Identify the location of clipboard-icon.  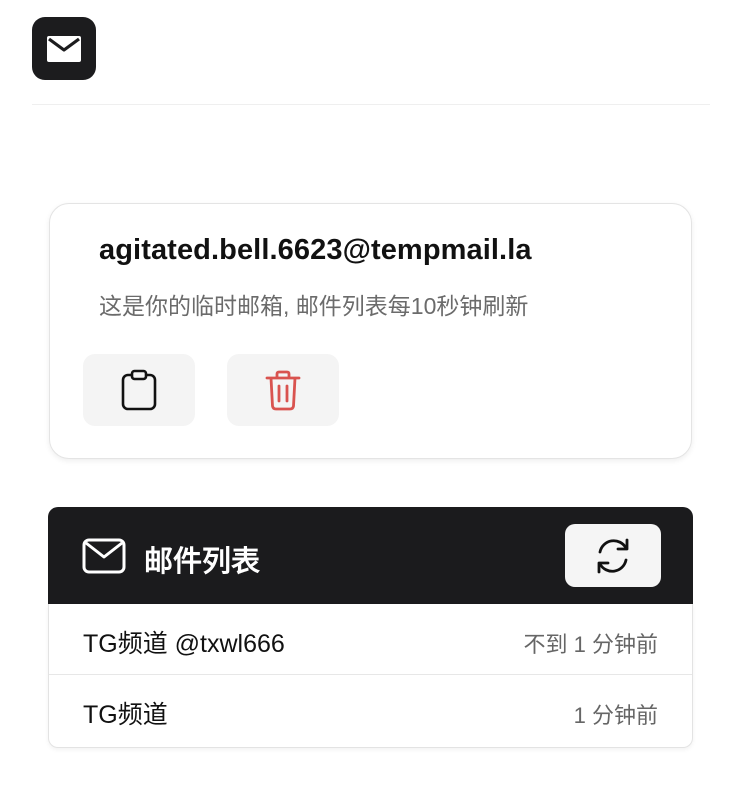
(139, 390).